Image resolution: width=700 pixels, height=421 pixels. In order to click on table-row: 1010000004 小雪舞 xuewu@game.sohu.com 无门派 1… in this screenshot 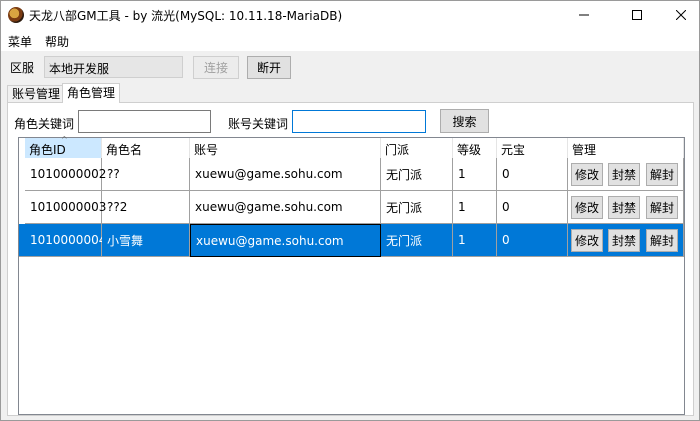, I will do `click(351, 240)`.